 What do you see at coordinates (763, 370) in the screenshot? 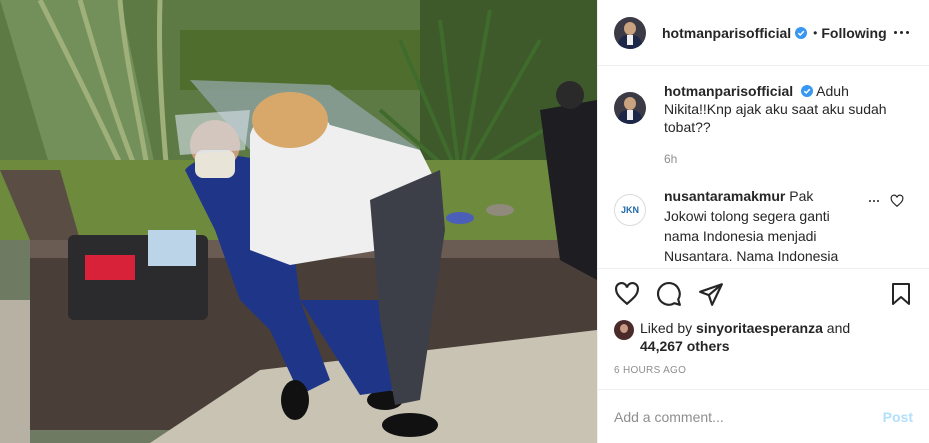
I see `post-timestamp: 6 HOURS AGO` at bounding box center [763, 370].